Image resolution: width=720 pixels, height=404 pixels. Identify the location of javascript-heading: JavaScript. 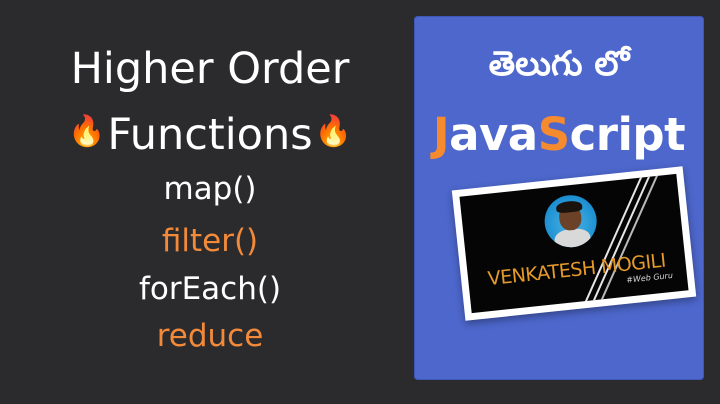
(559, 134).